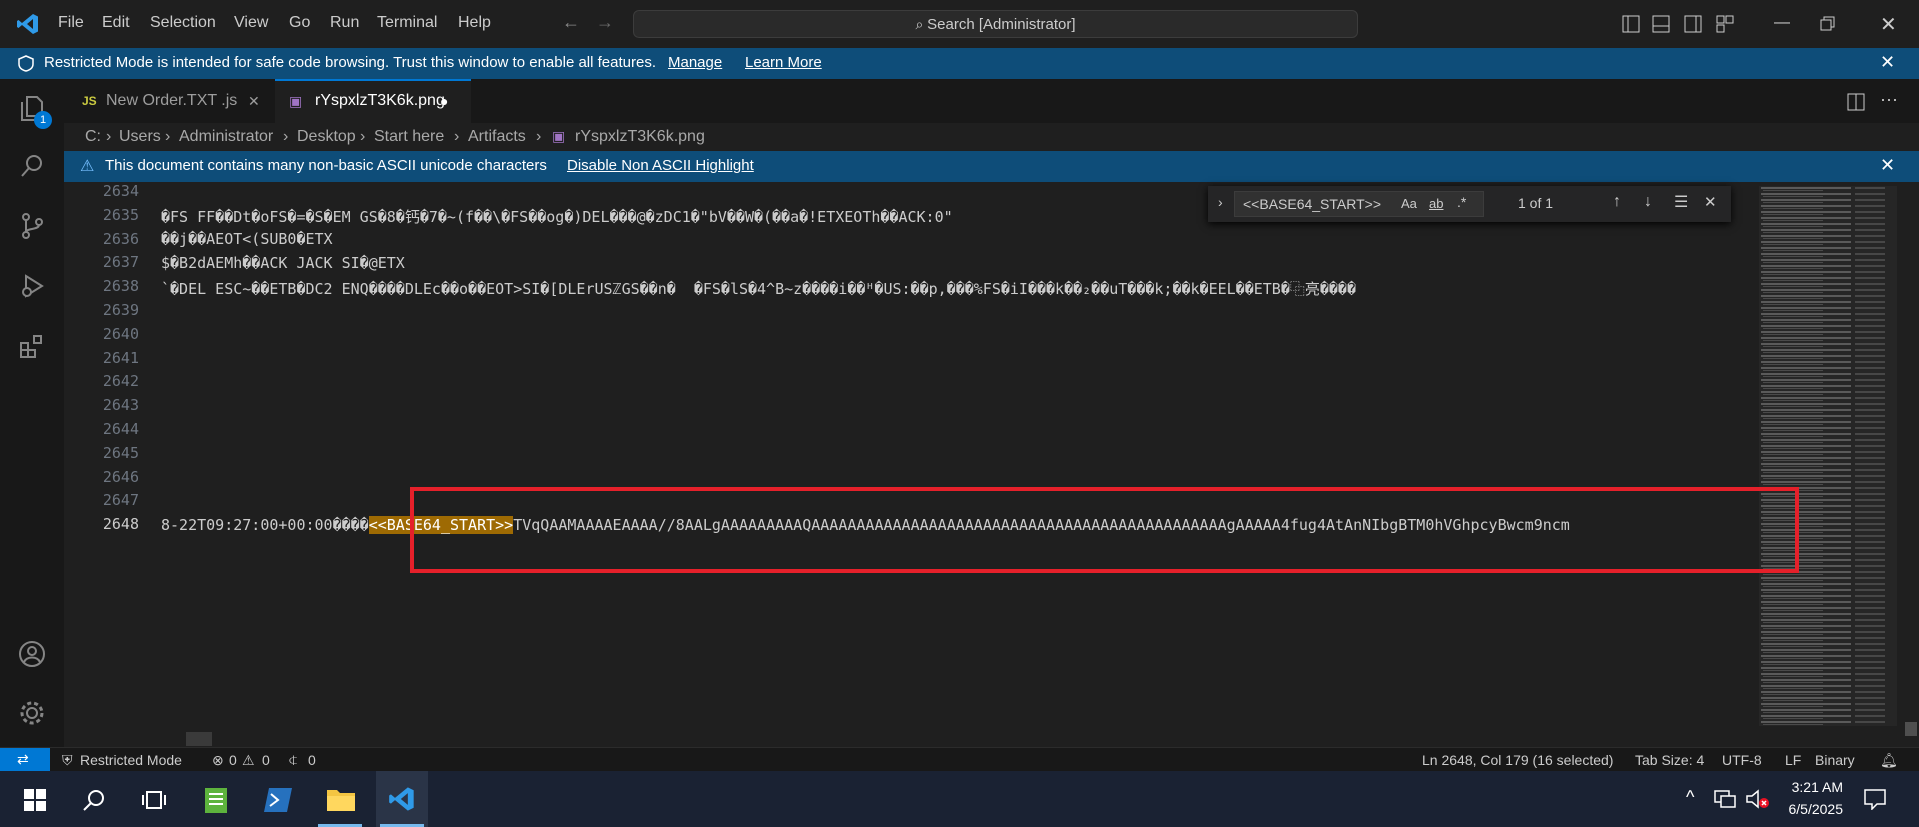 The image size is (1919, 827). I want to click on menu-edit: Edit, so click(116, 23).